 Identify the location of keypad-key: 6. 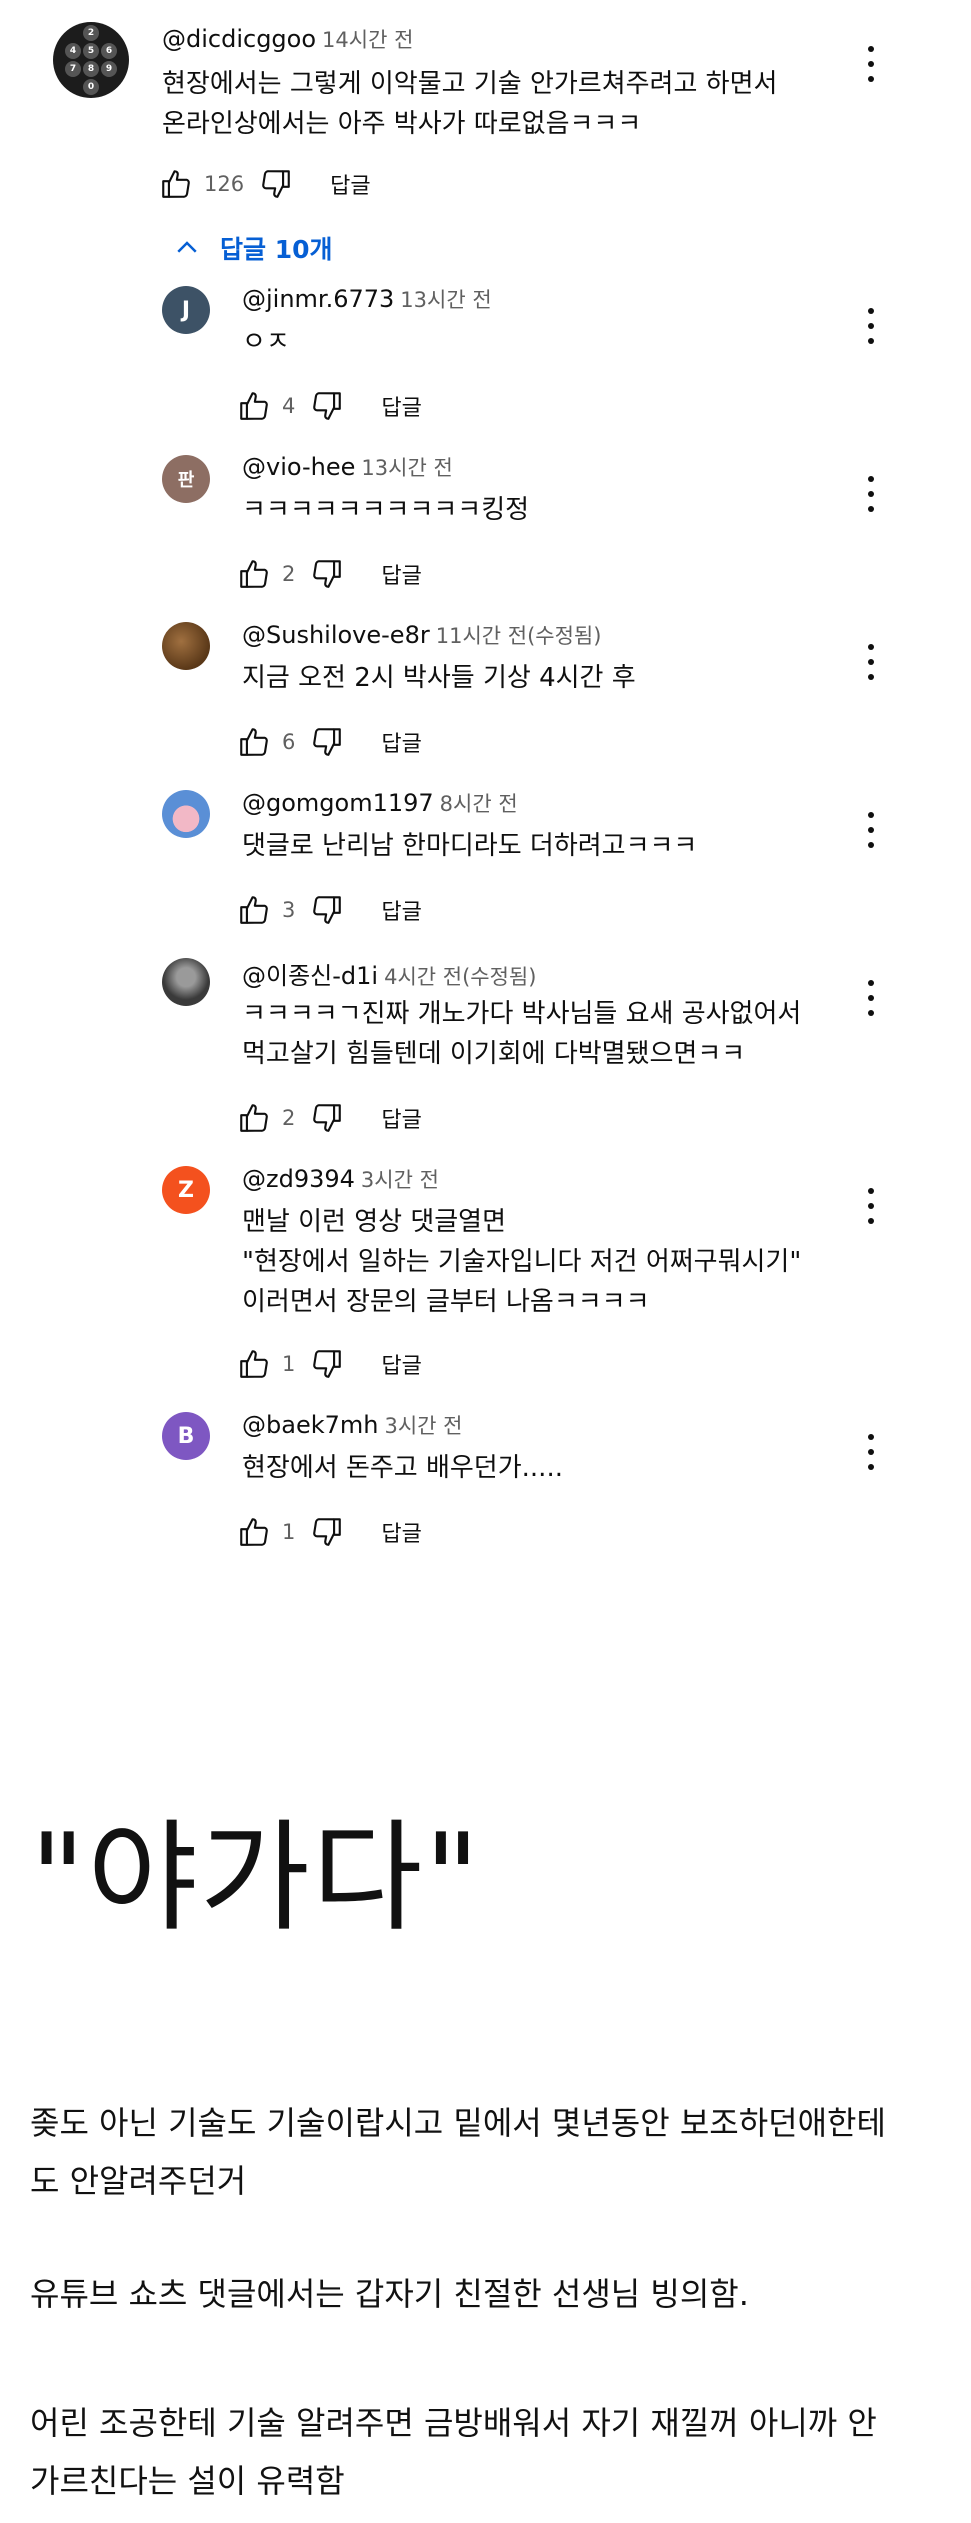
(109, 51).